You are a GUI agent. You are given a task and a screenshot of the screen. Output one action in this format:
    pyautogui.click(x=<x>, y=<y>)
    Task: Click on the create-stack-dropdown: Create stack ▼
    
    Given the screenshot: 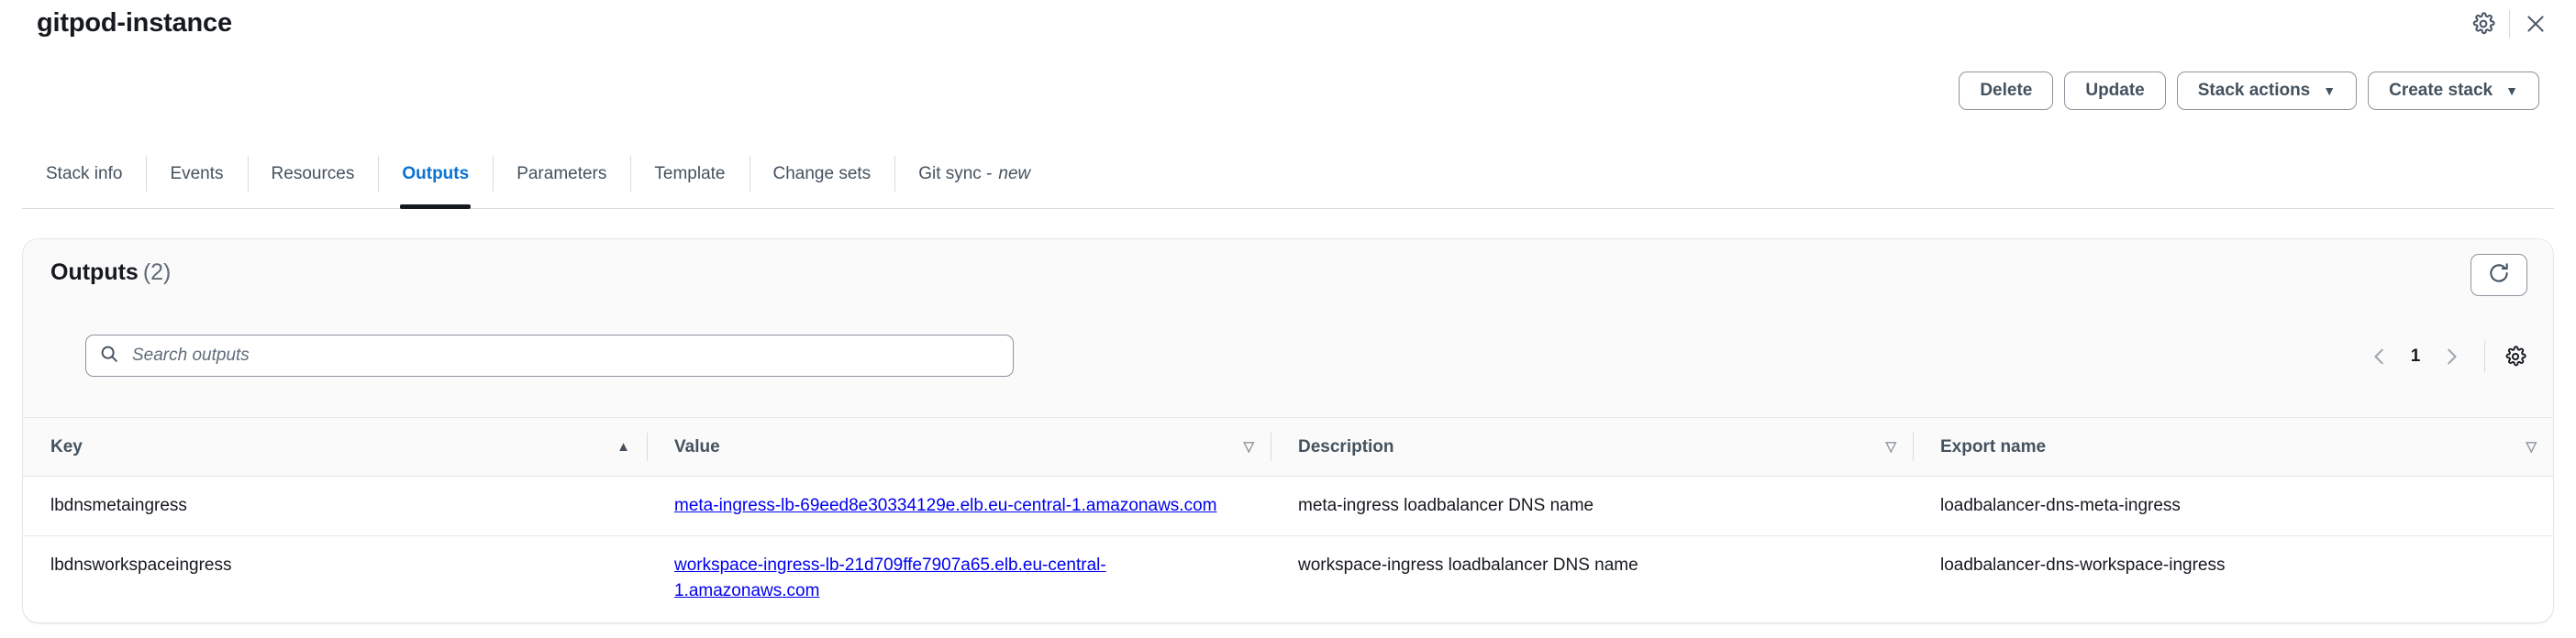 What is the action you would take?
    pyautogui.click(x=2453, y=91)
    